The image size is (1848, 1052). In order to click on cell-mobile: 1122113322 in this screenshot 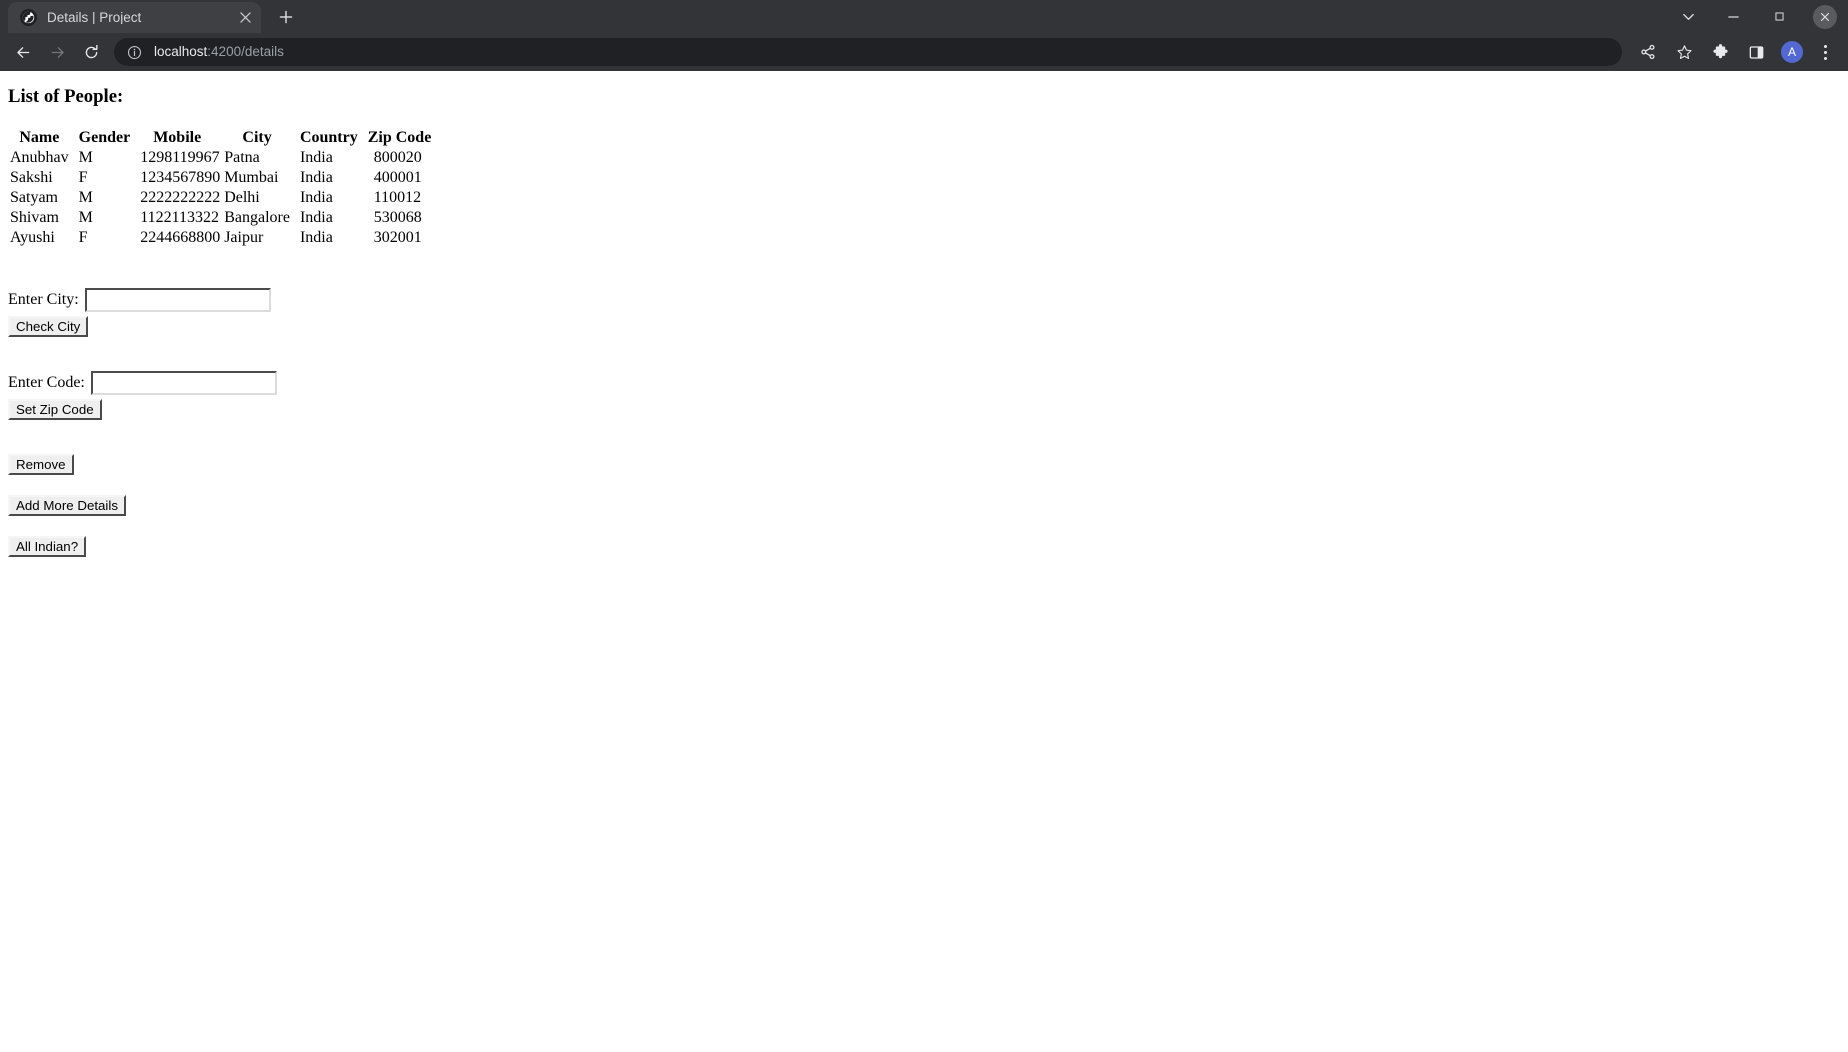, I will do `click(180, 217)`.